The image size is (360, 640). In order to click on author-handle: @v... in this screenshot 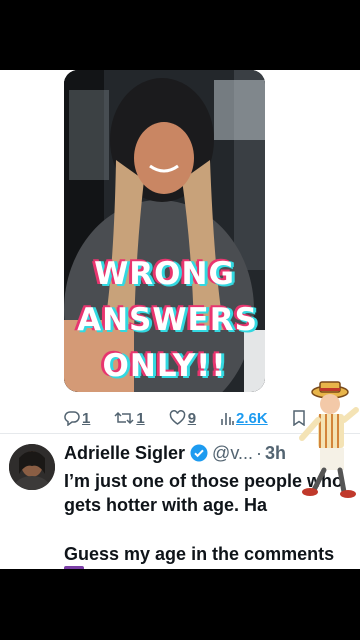, I will do `click(232, 453)`.